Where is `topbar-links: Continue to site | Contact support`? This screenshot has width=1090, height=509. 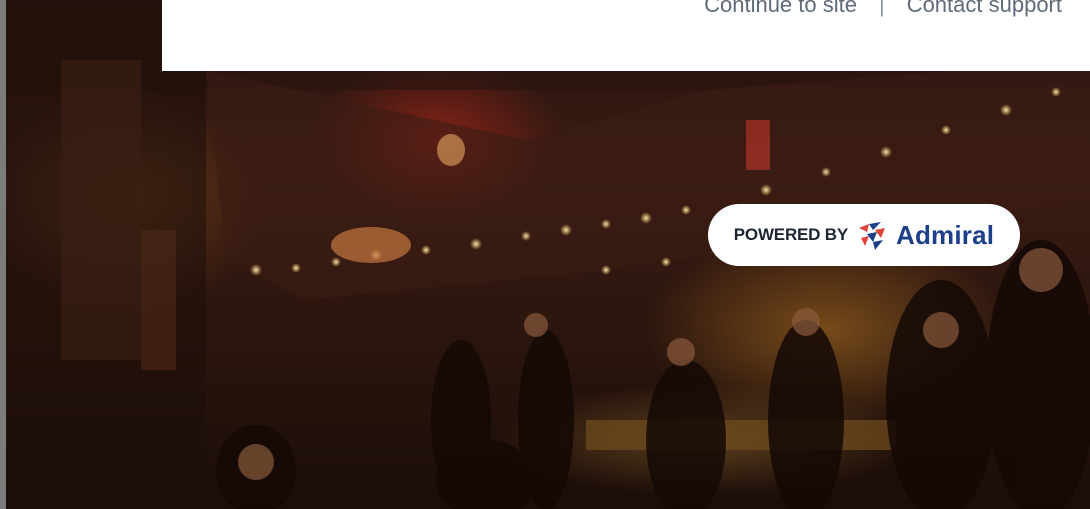 topbar-links: Continue to site | Contact support is located at coordinates (883, 9).